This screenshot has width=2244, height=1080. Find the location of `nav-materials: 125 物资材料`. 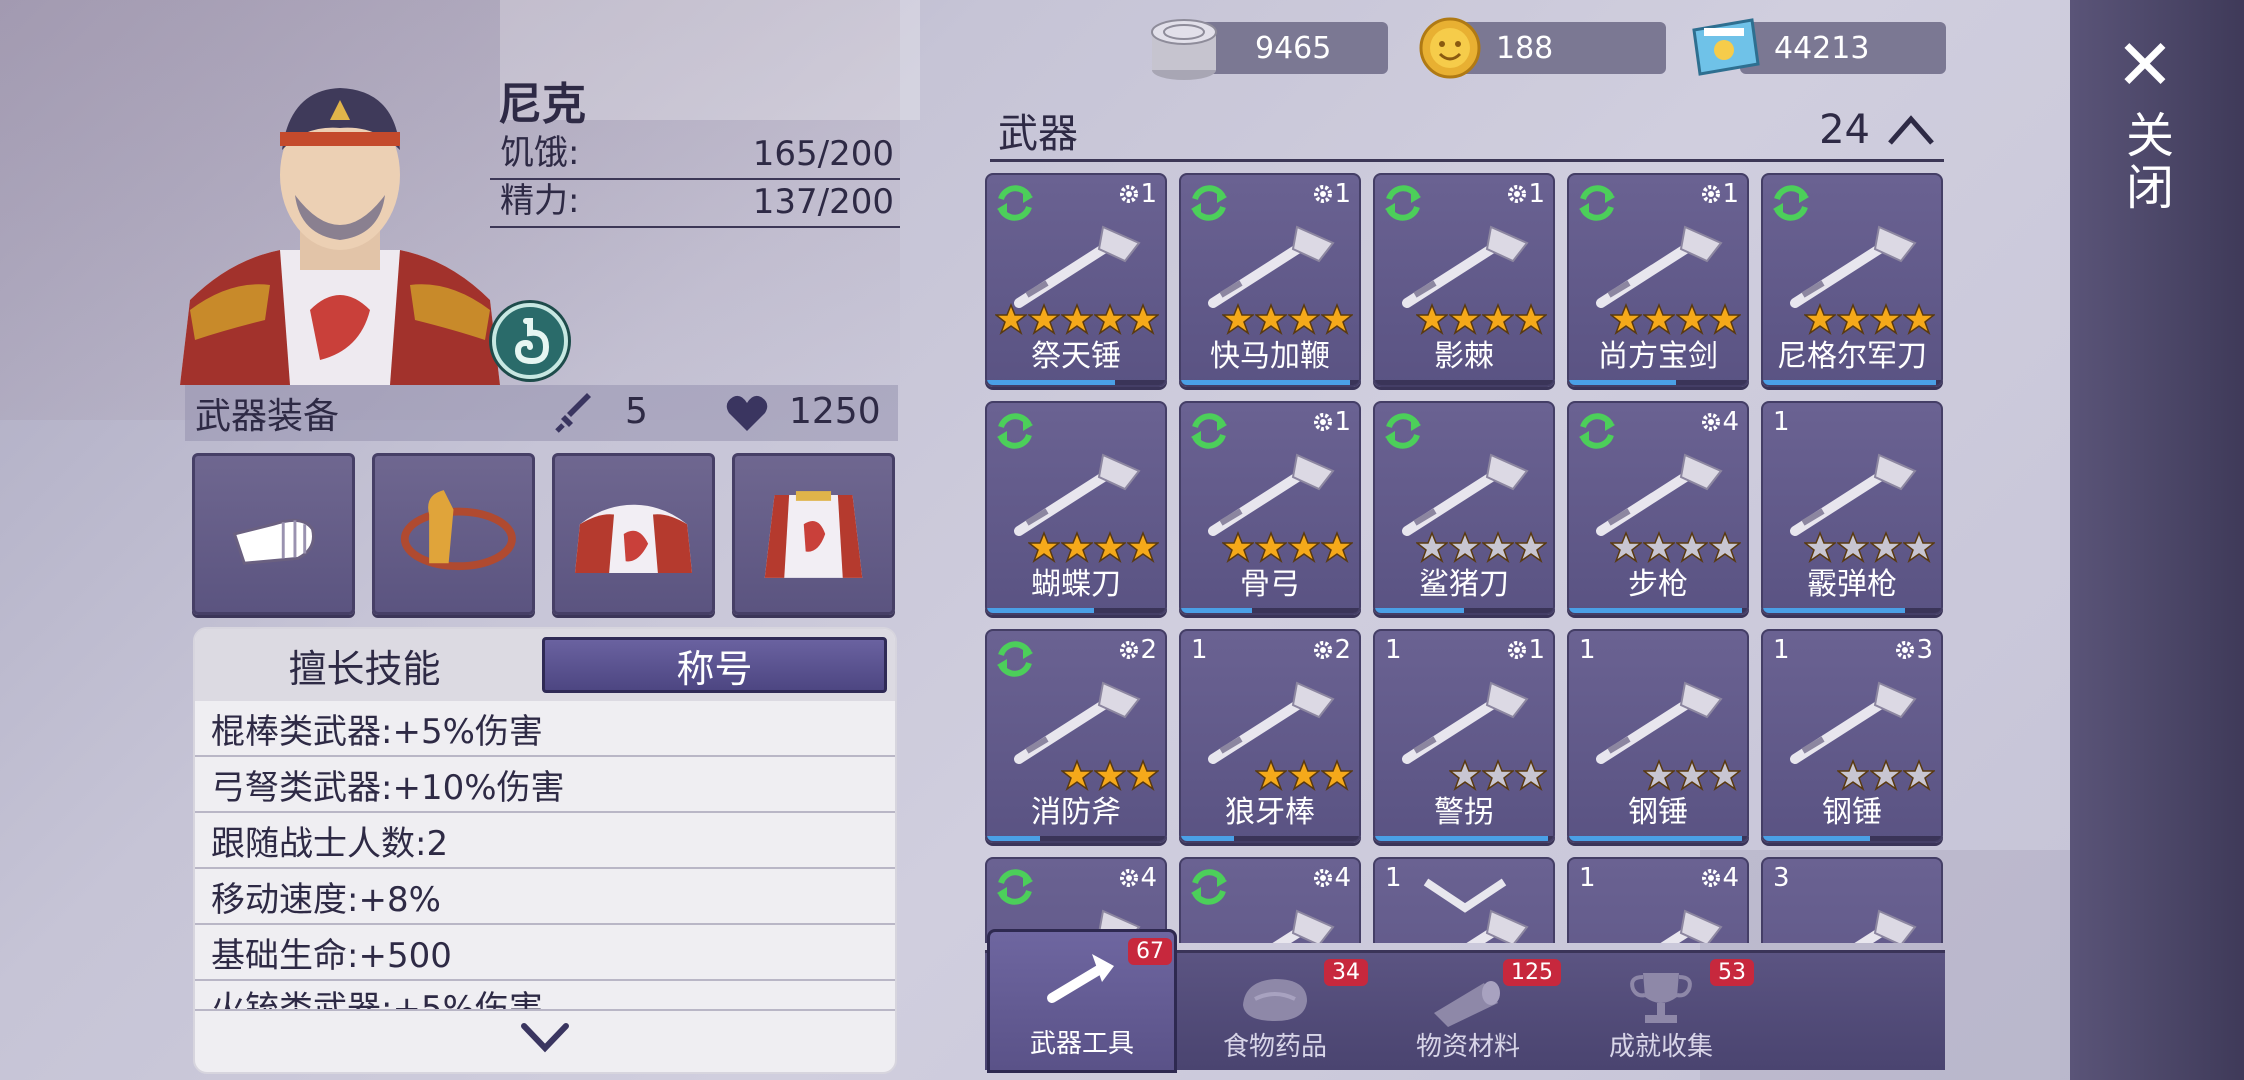

nav-materials: 125 物资材料 is located at coordinates (1468, 1013).